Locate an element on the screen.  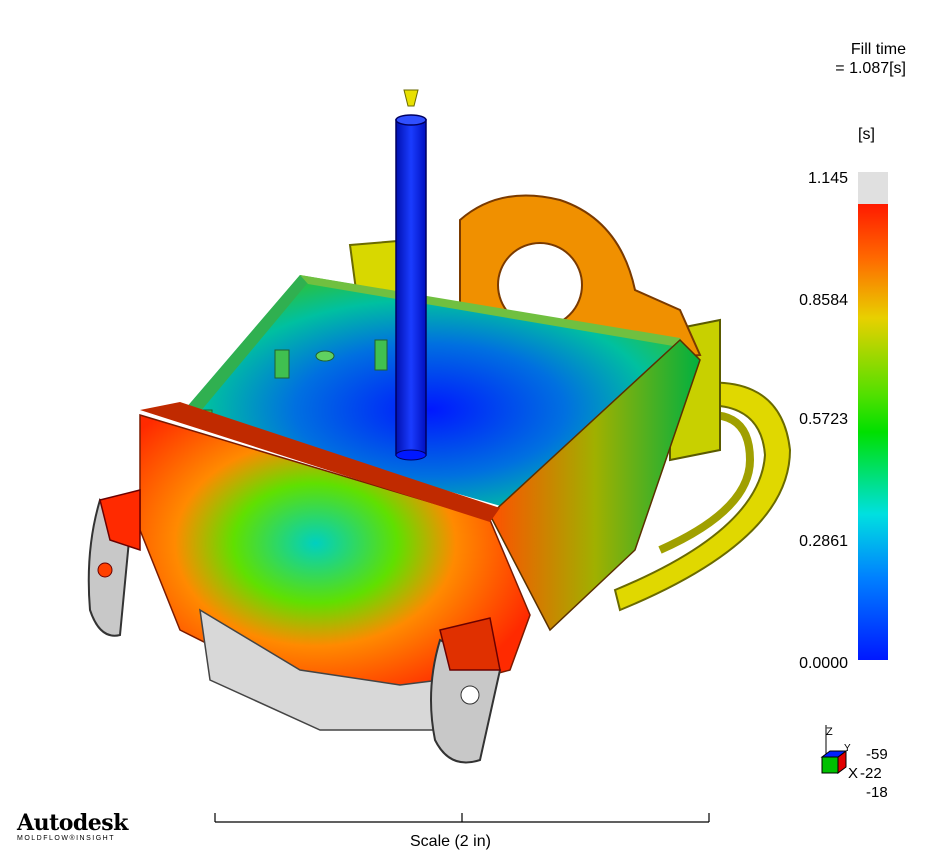
scale-tick-label: 0.5723 is located at coordinates (823, 419).